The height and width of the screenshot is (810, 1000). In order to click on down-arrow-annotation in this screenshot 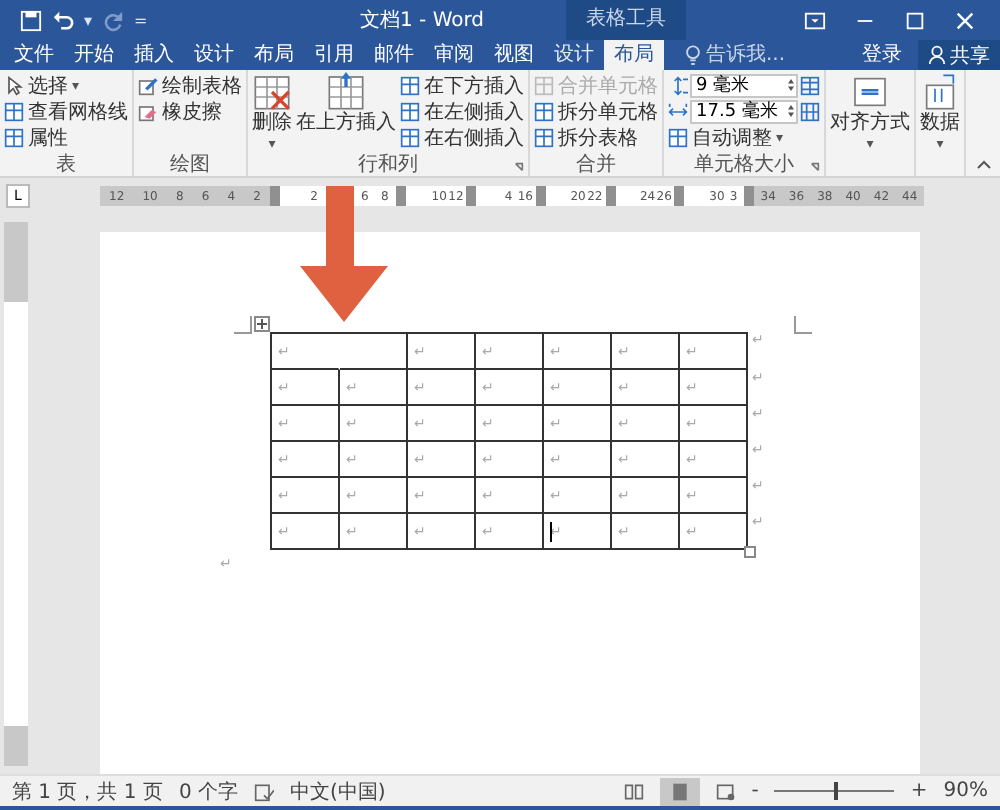, I will do `click(344, 254)`.